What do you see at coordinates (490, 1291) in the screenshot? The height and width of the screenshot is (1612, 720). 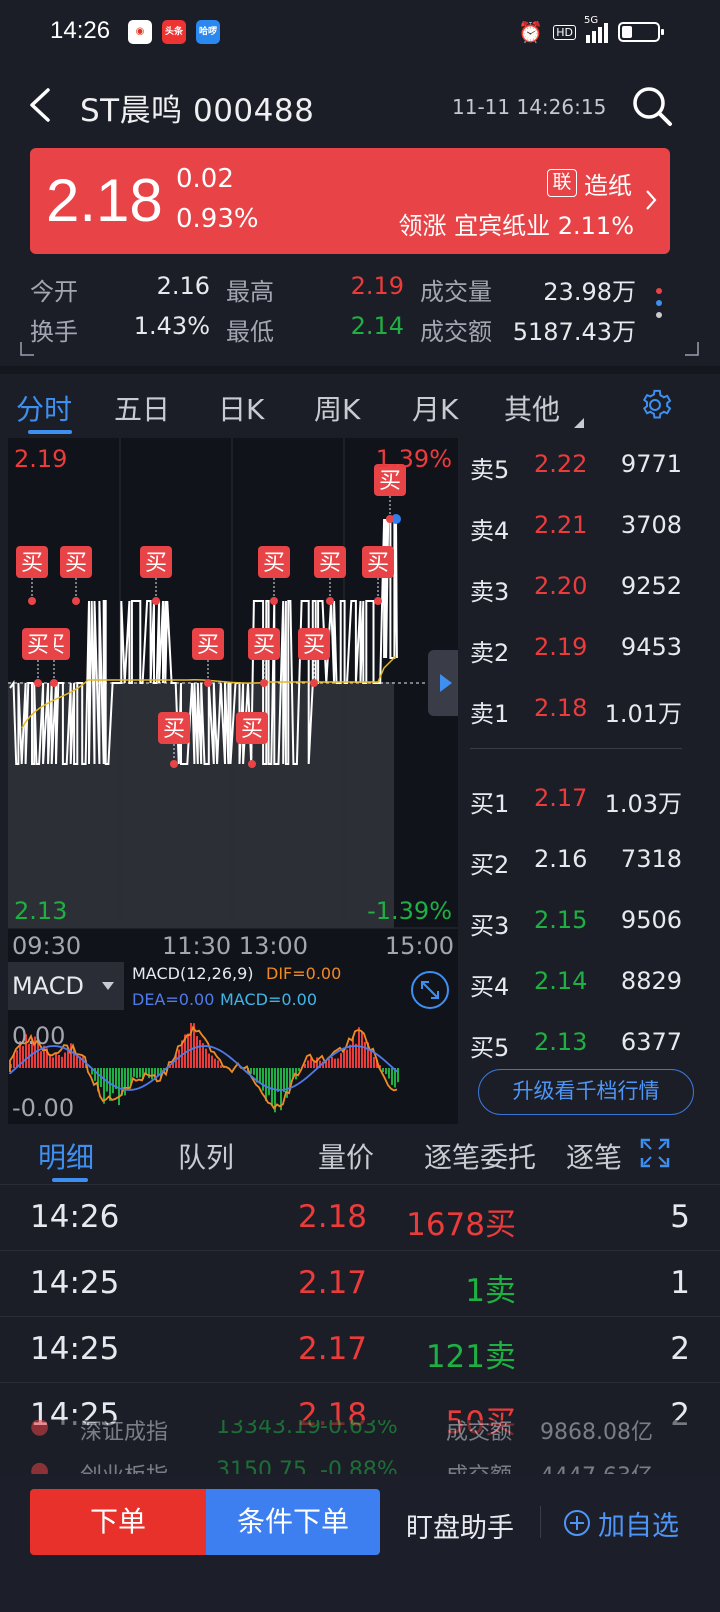 I see `trade-volume: 1卖` at bounding box center [490, 1291].